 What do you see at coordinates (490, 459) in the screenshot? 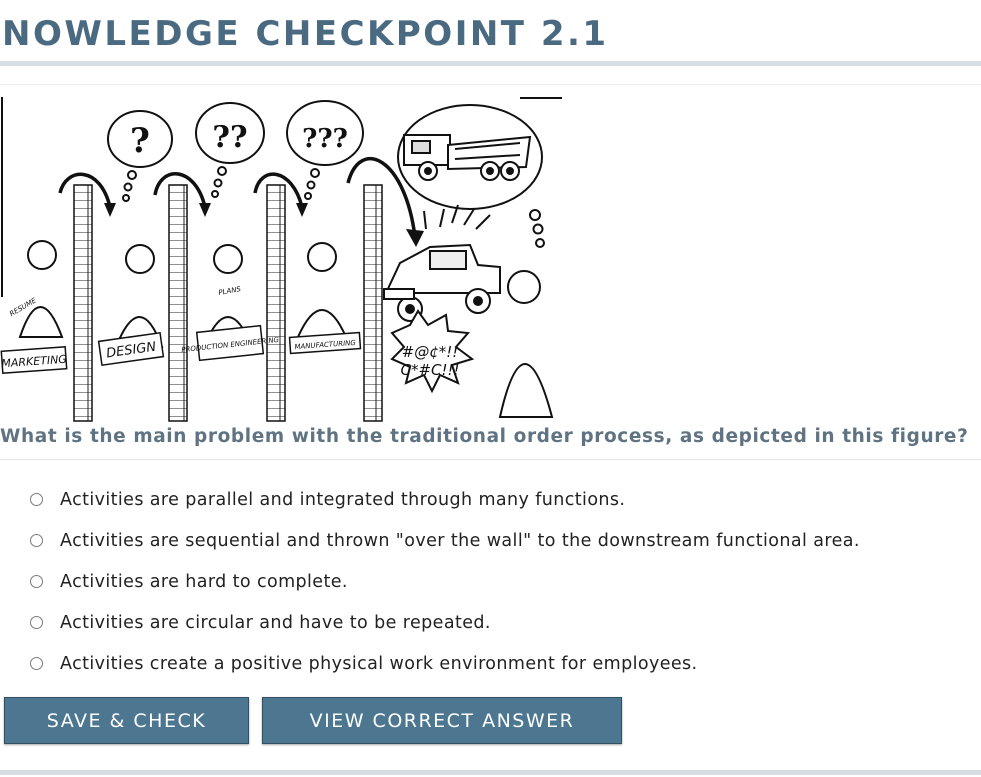
I see `question-divider` at bounding box center [490, 459].